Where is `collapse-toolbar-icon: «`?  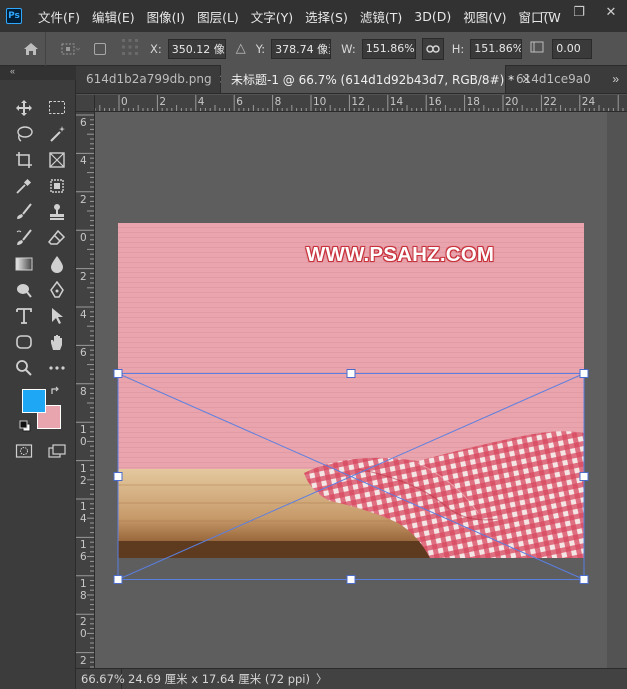
collapse-toolbar-icon: « is located at coordinates (12, 71).